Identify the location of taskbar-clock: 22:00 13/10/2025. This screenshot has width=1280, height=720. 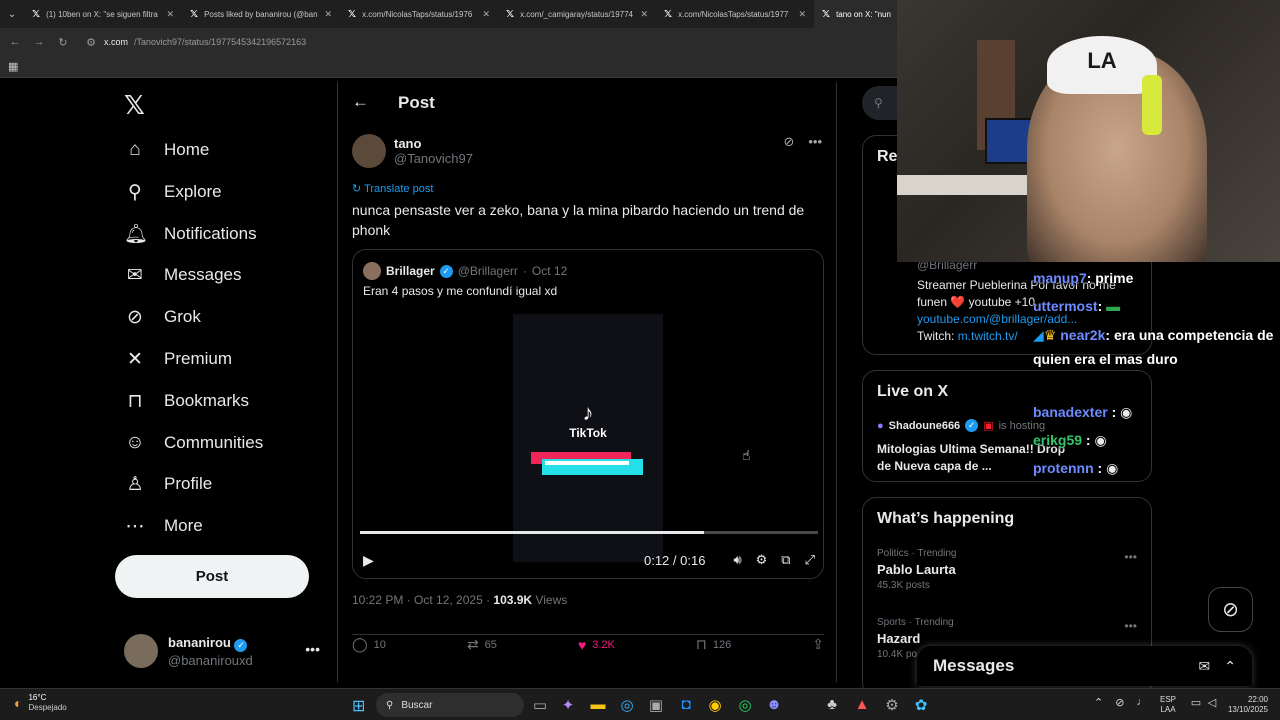
(1246, 705).